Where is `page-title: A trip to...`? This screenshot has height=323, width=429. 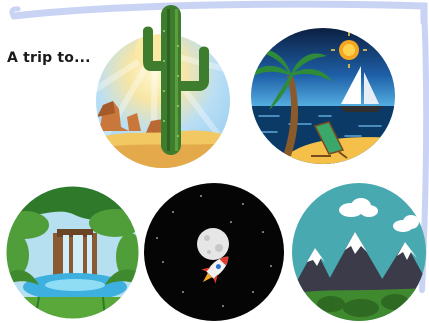
page-title: A trip to... is located at coordinates (49, 58).